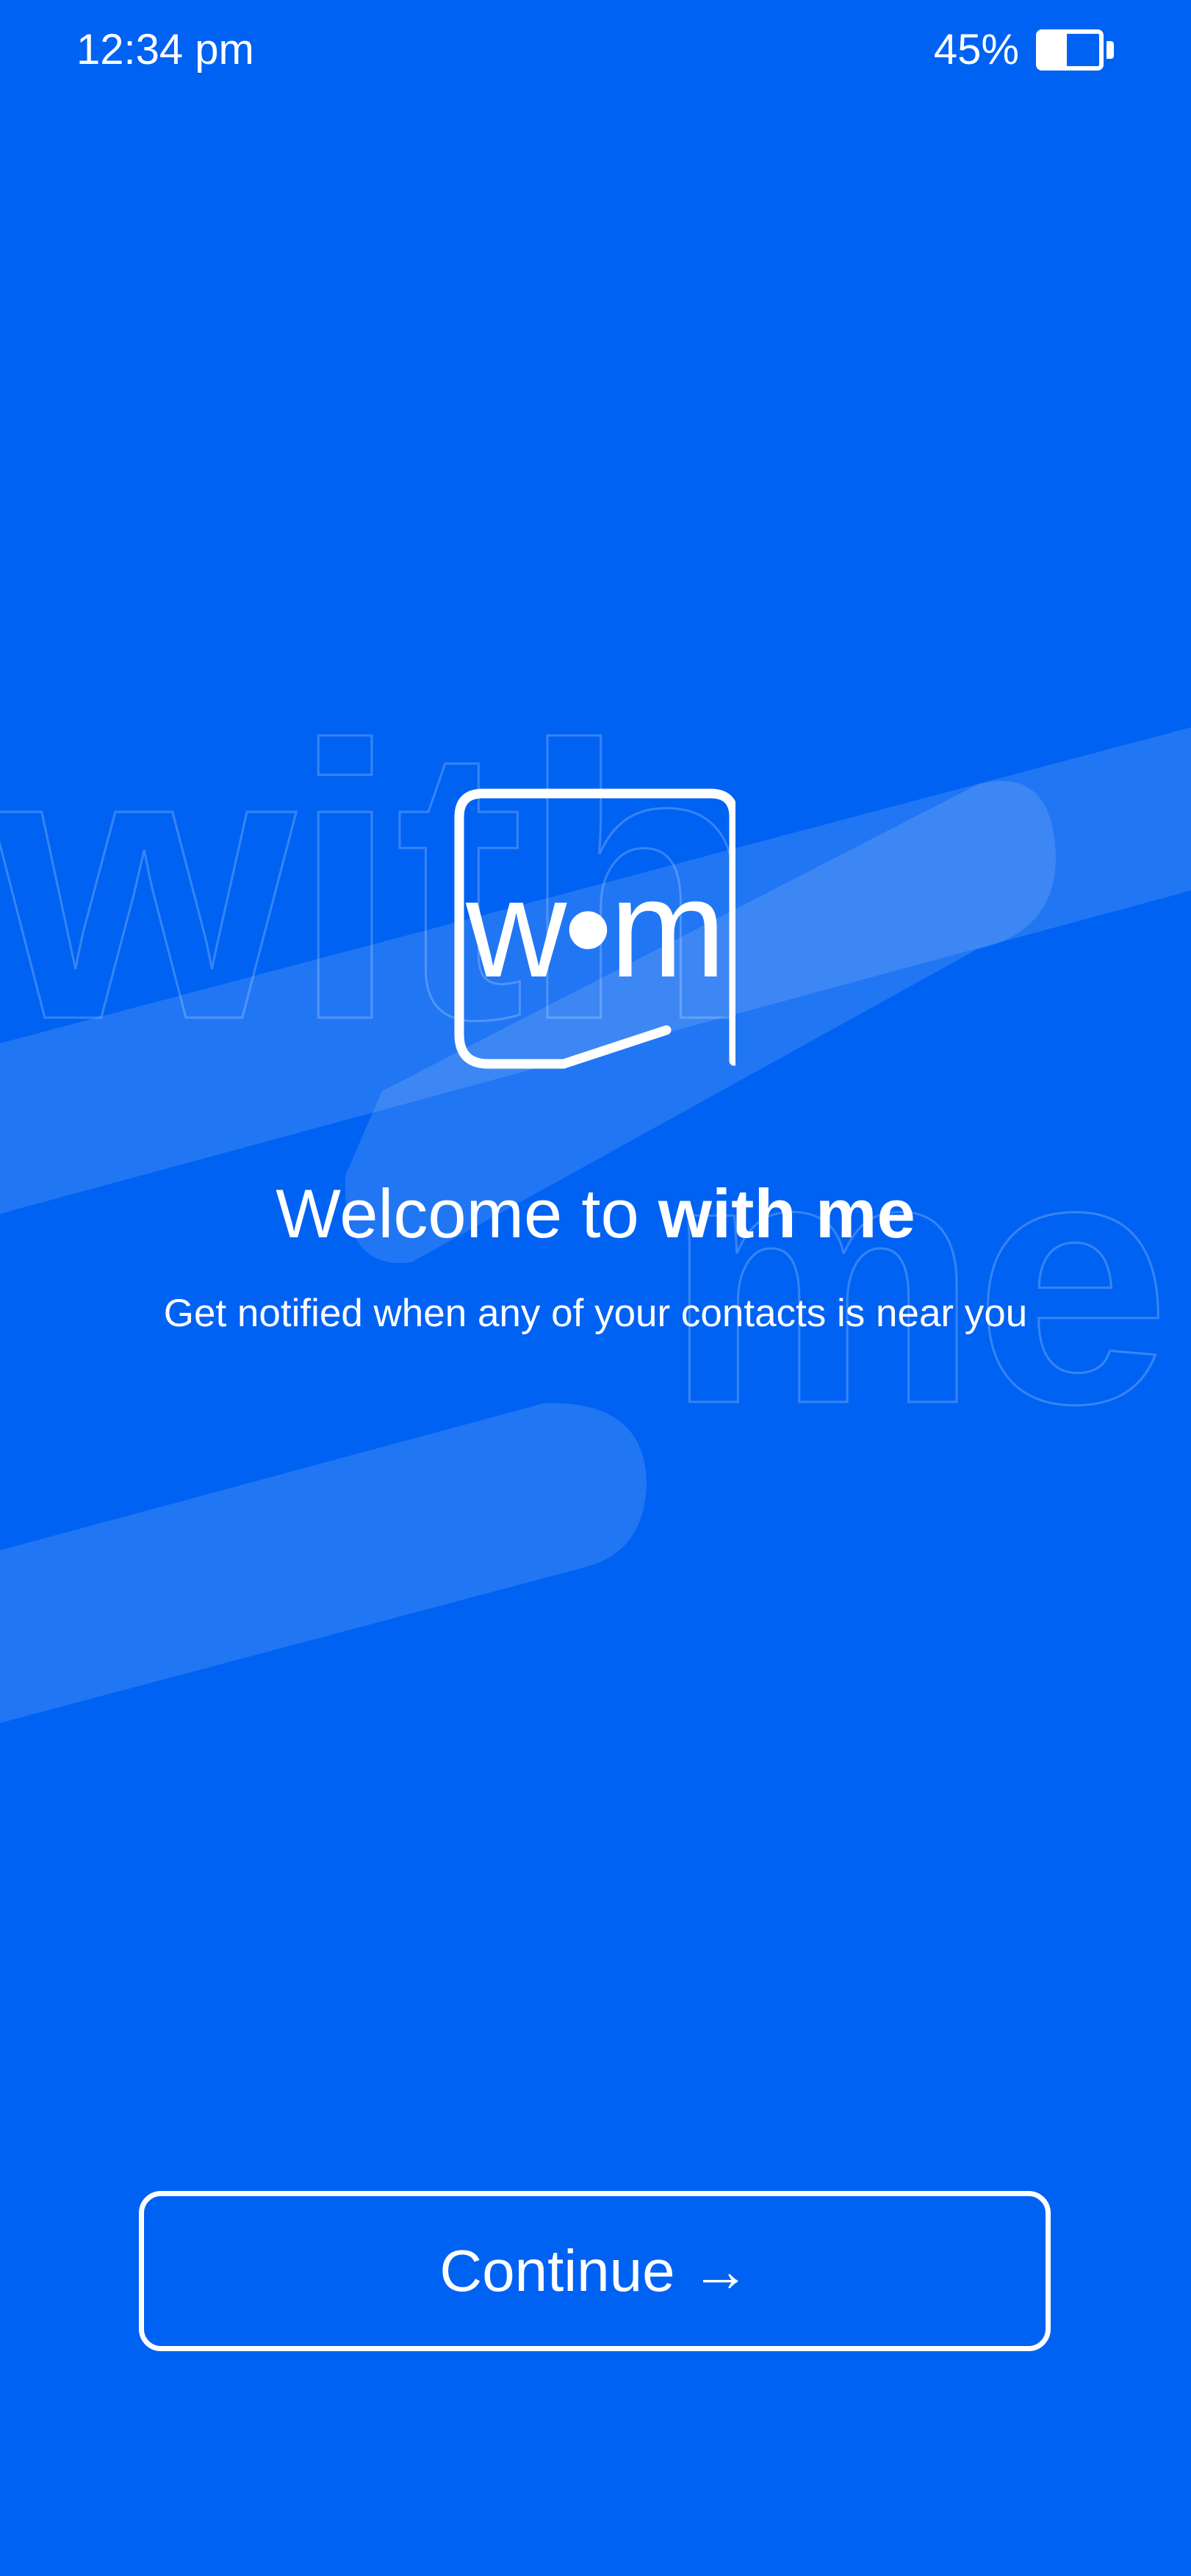 This screenshot has width=1191, height=2576. I want to click on continue-button: Continue →, so click(595, 2271).